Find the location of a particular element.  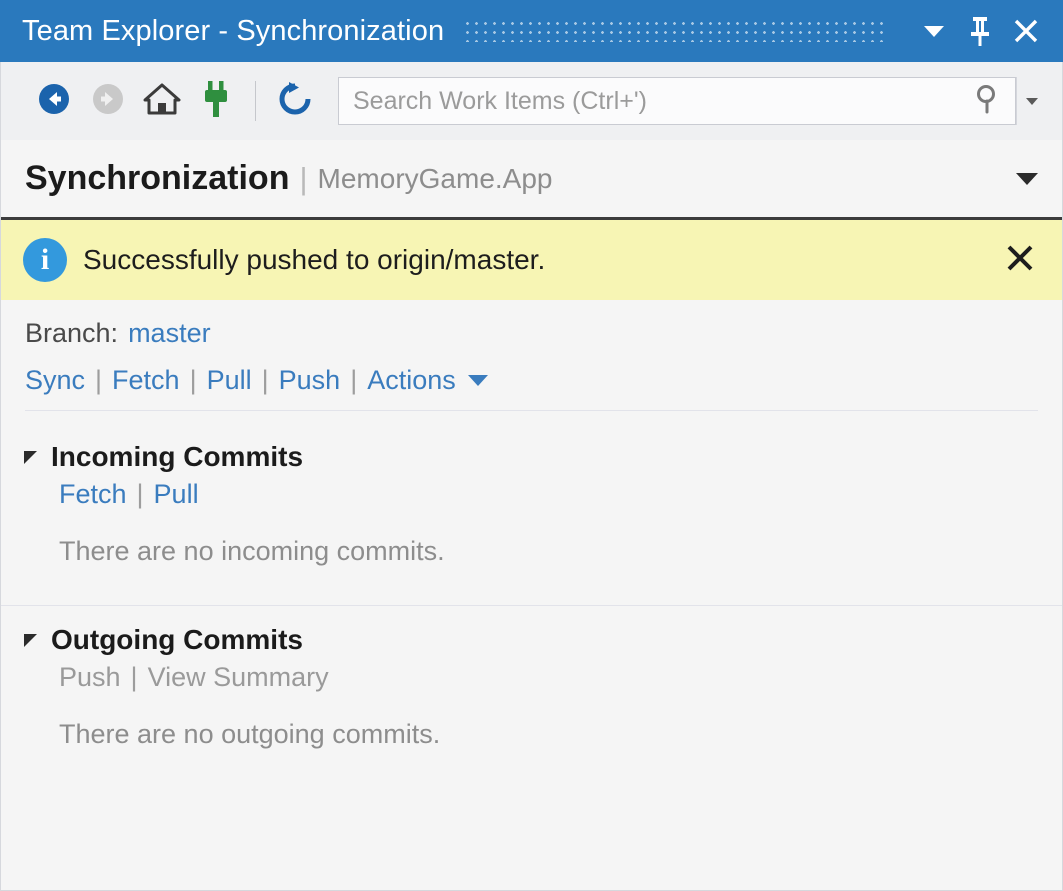

refresh-icon is located at coordinates (295, 101).